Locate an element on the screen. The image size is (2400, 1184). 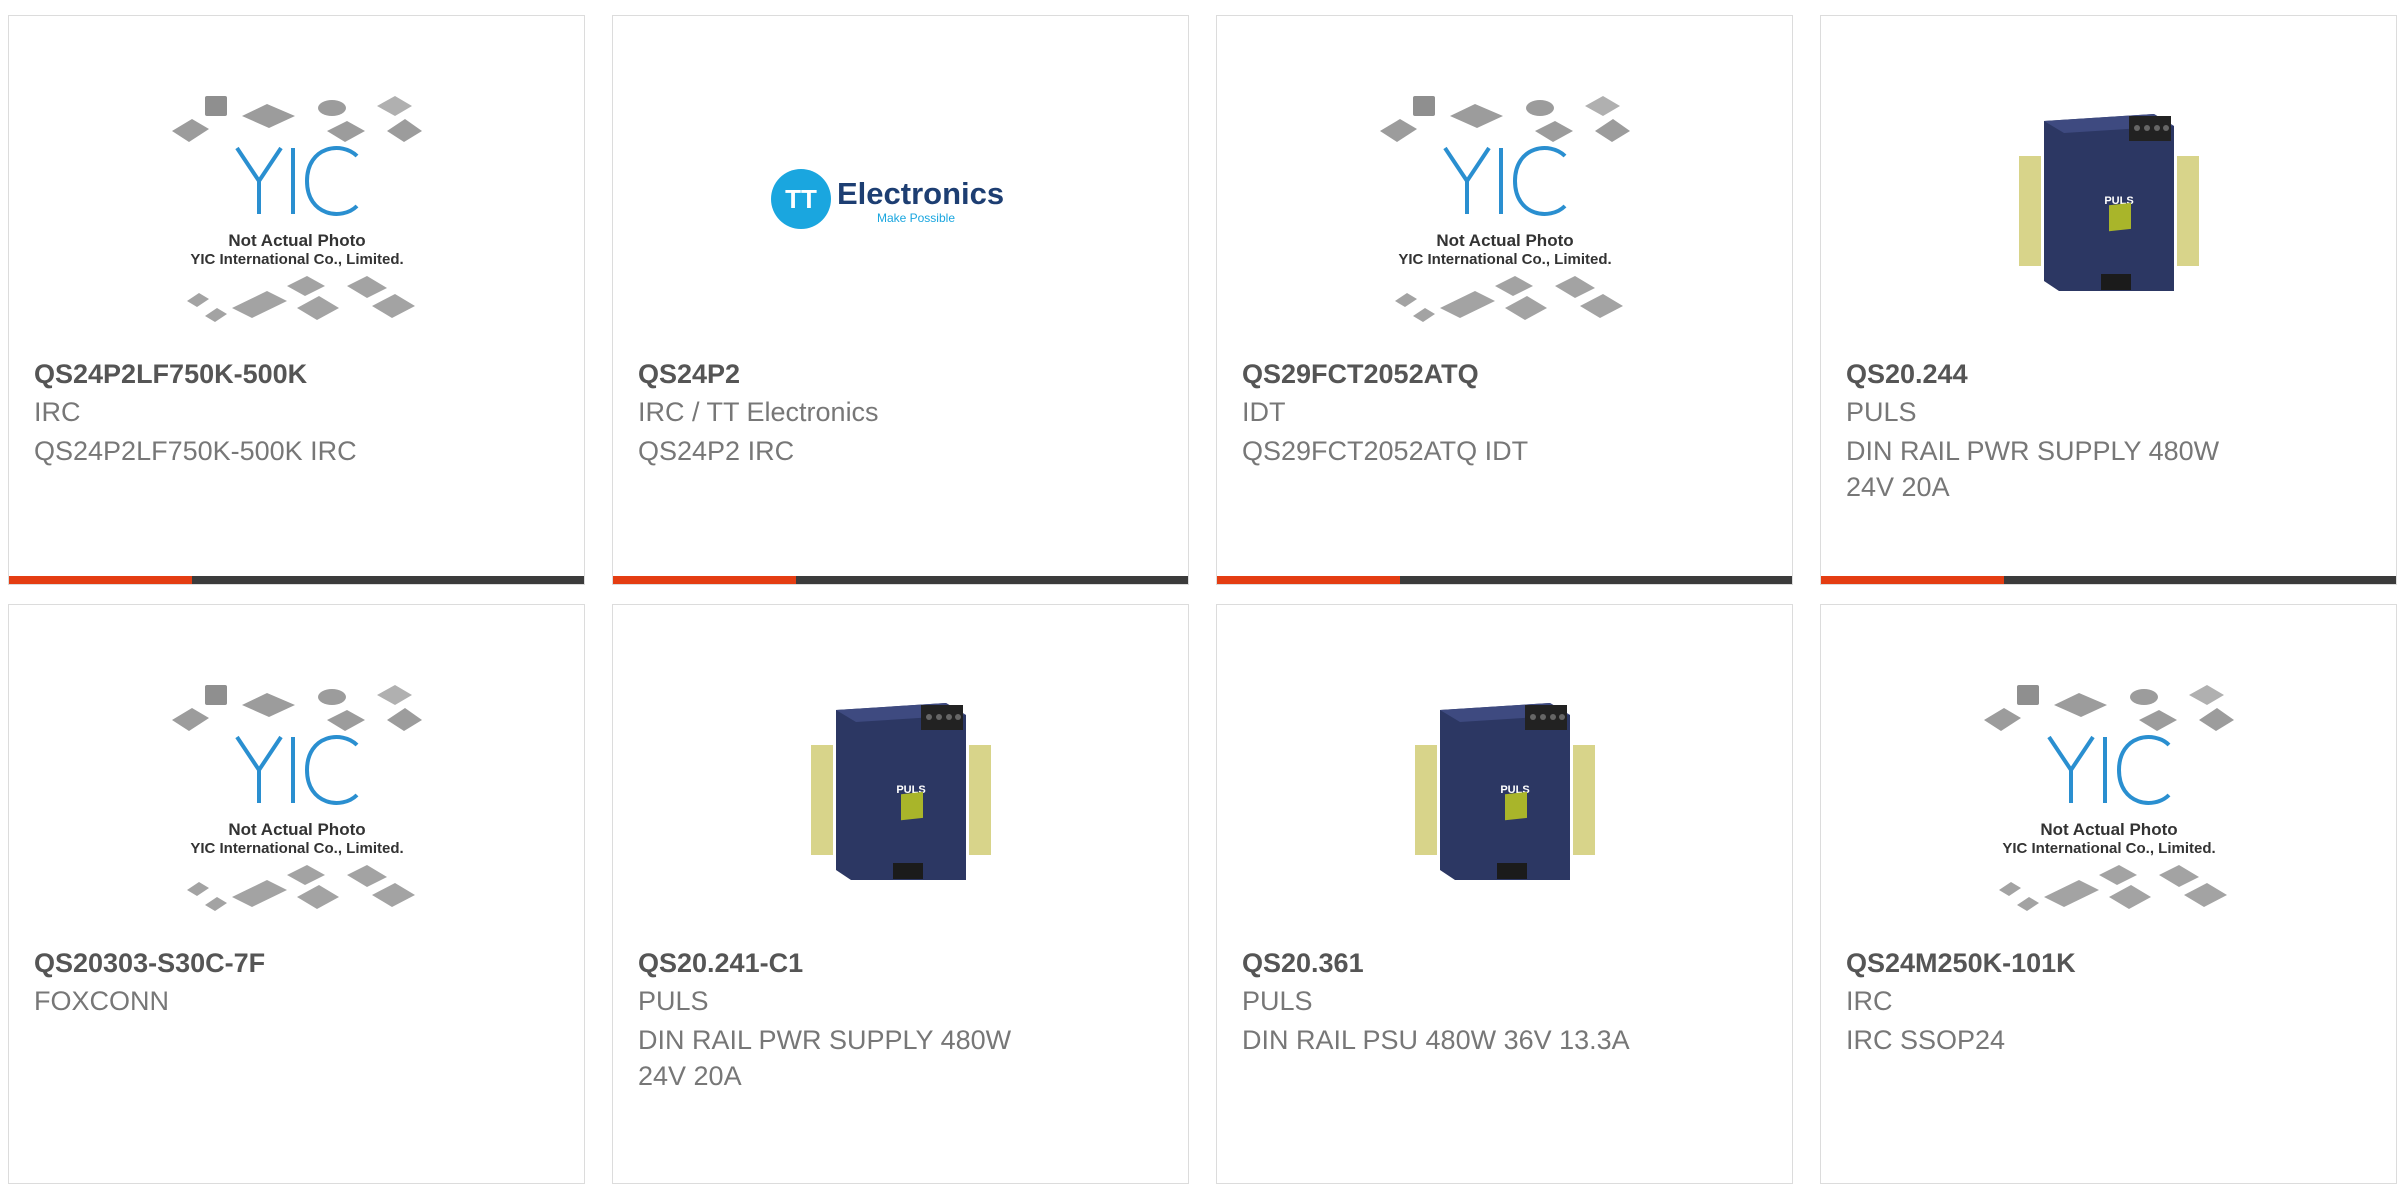
manufacturer: FOXCONN is located at coordinates (101, 1001).